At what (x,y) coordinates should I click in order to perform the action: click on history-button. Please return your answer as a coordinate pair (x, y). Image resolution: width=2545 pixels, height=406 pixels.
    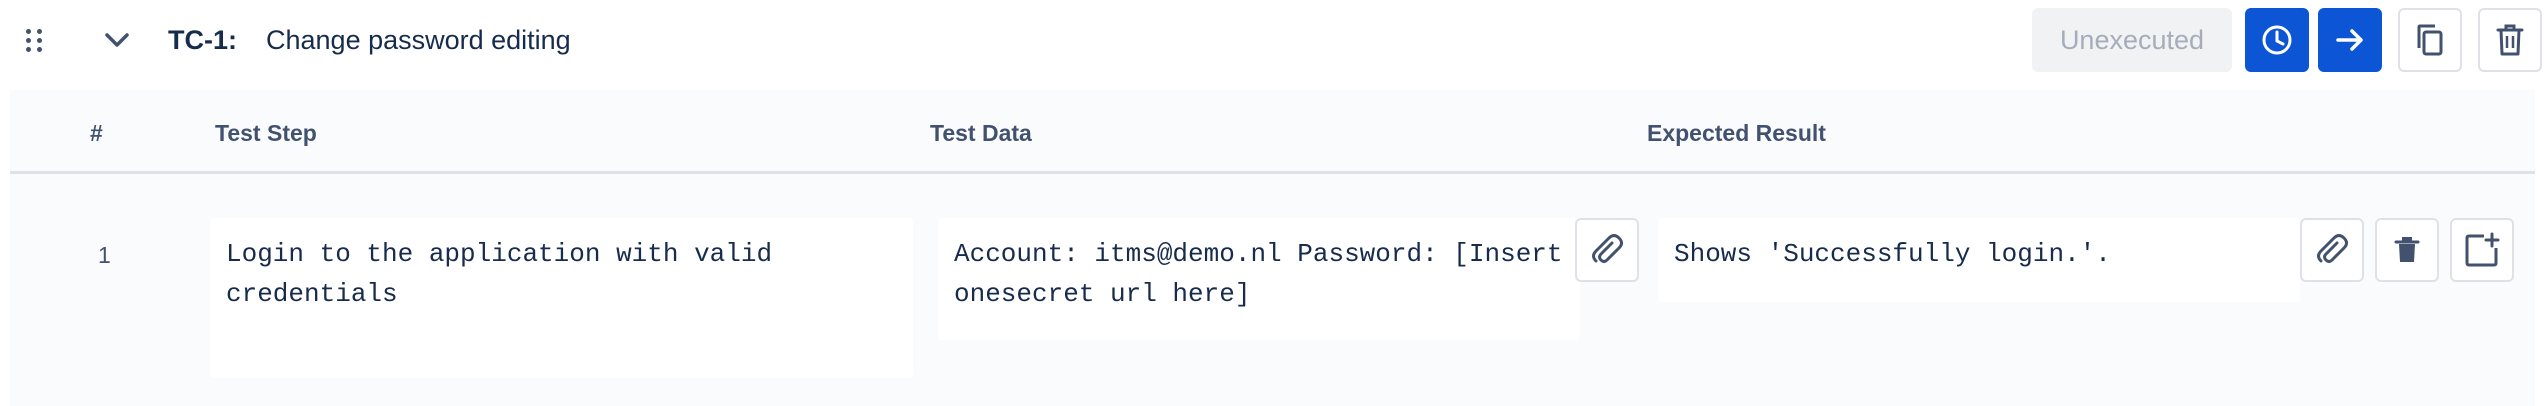
    Looking at the image, I should click on (2277, 40).